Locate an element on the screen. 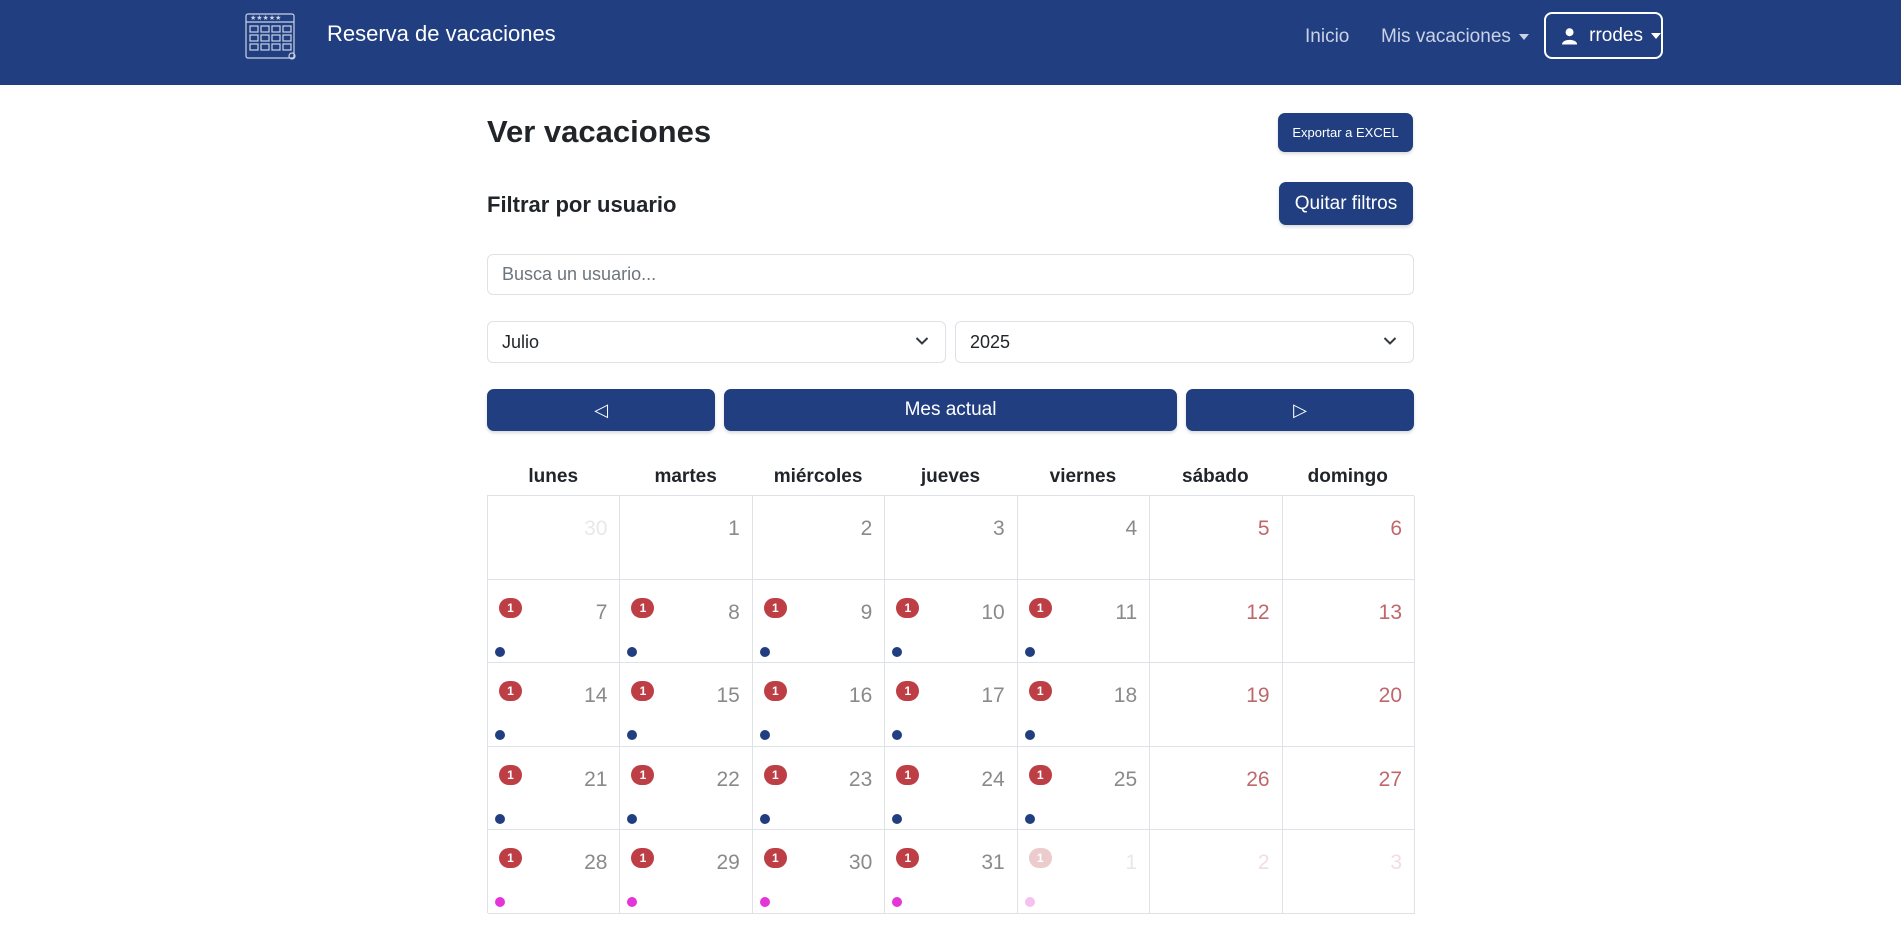 The width and height of the screenshot is (1901, 937). calendar-day-cell: 19 is located at coordinates (1216, 705).